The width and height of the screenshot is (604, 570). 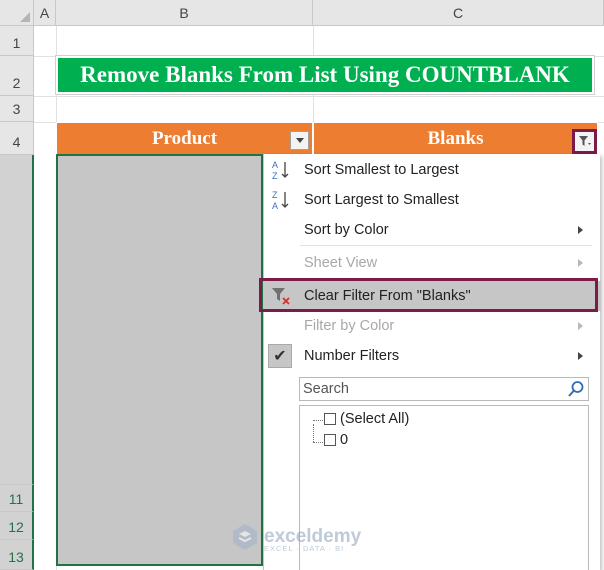 I want to click on checkmark-icon: ✔, so click(x=280, y=356).